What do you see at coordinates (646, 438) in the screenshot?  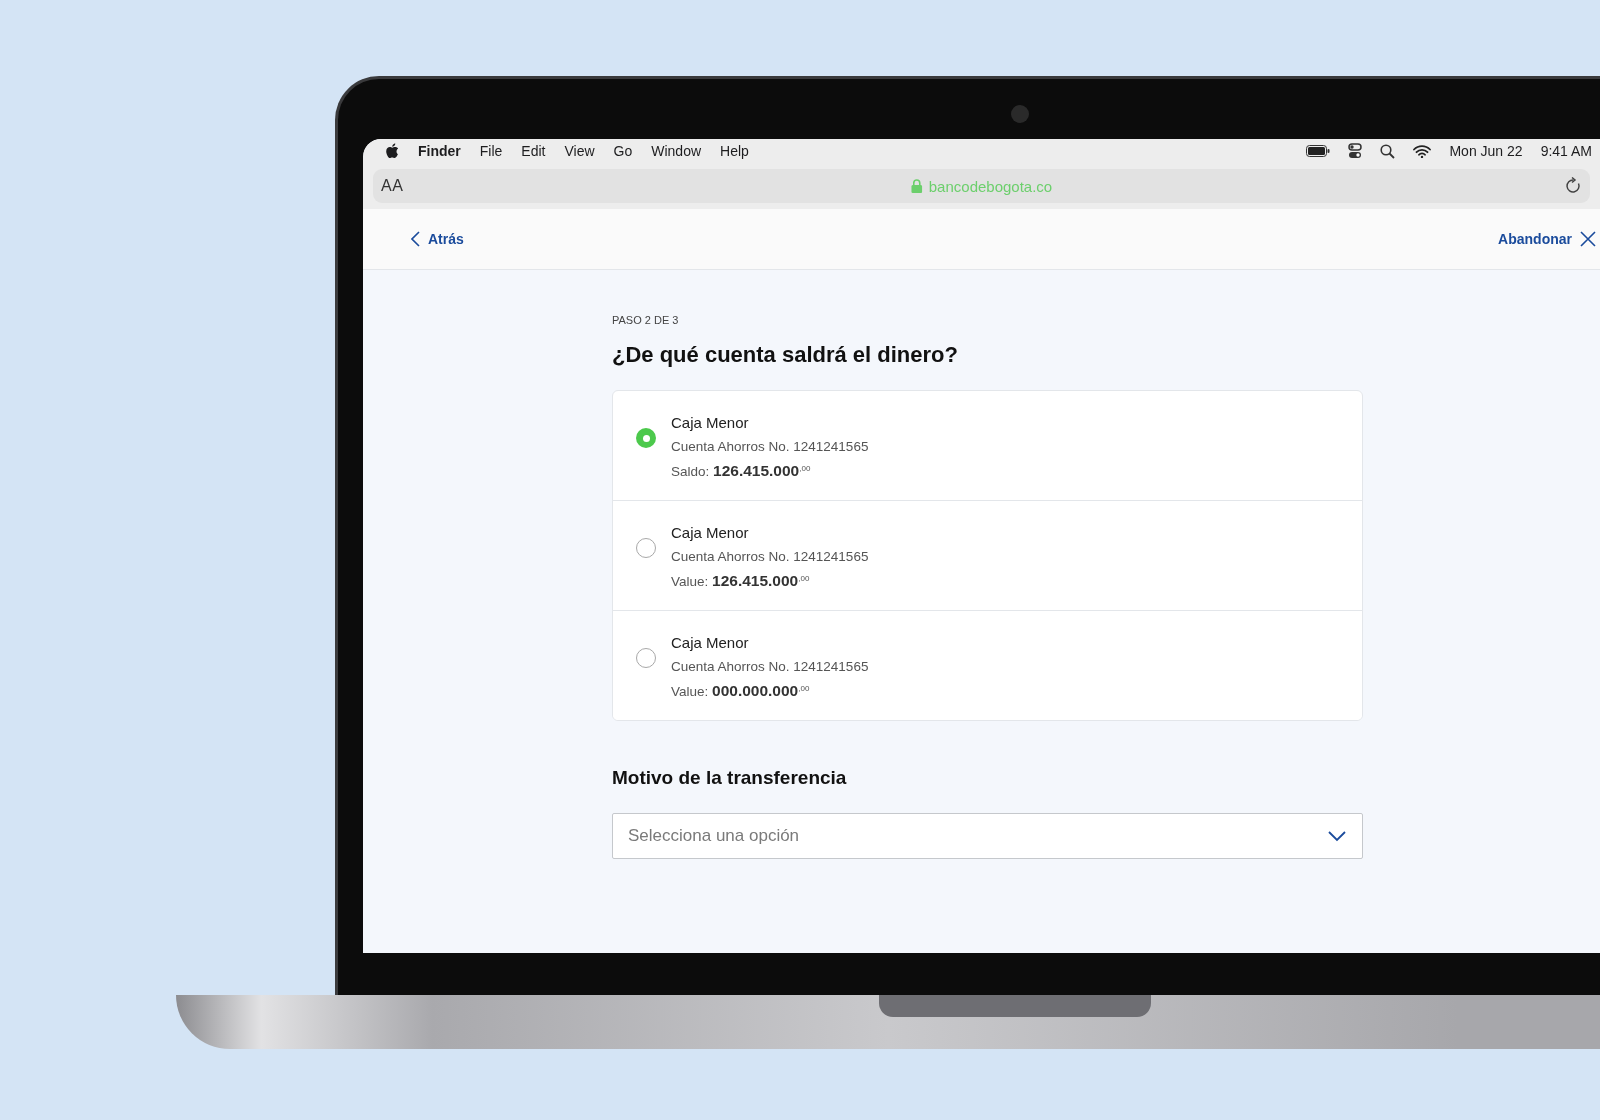 I see `radio-button` at bounding box center [646, 438].